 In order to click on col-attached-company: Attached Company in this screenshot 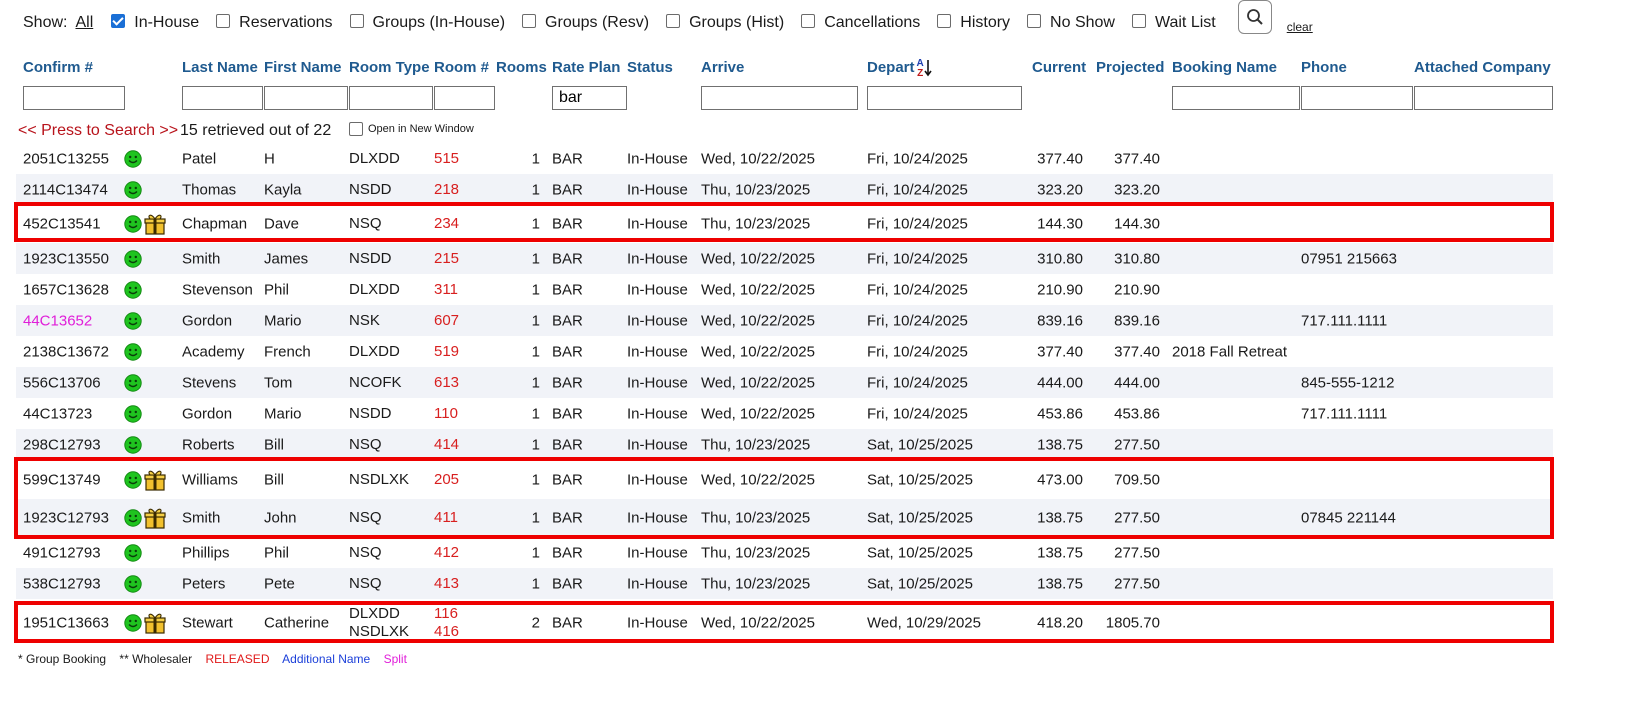, I will do `click(1482, 67)`.